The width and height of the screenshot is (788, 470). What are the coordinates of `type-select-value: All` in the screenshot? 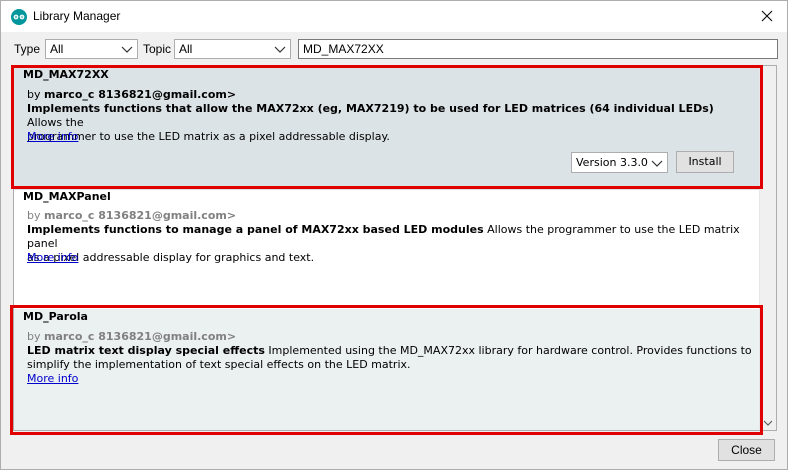 It's located at (57, 49).